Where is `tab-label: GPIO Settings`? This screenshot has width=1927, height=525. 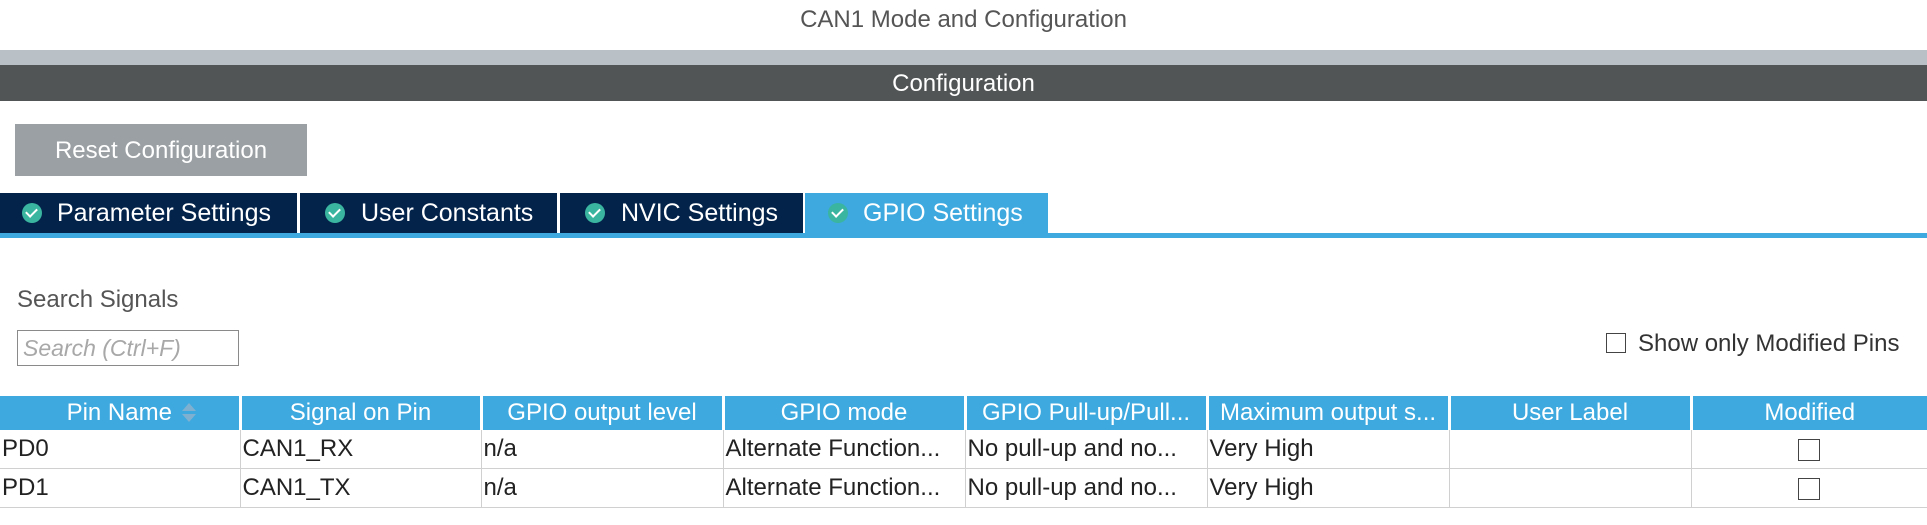 tab-label: GPIO Settings is located at coordinates (943, 213).